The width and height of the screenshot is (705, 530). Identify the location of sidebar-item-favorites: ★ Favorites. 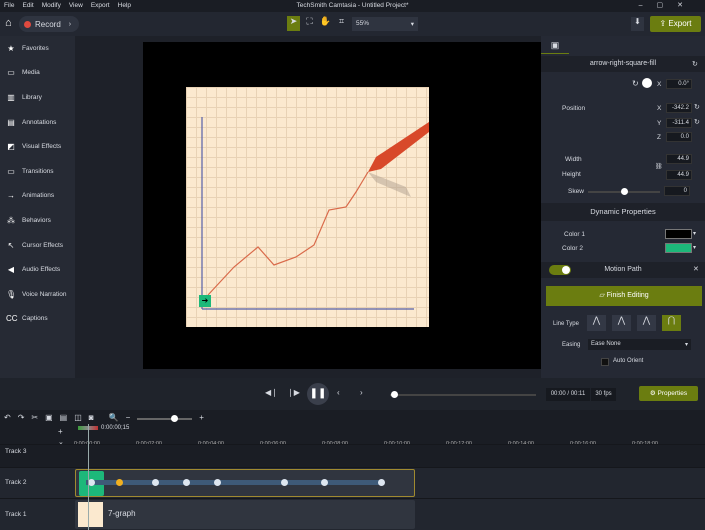
(37, 48).